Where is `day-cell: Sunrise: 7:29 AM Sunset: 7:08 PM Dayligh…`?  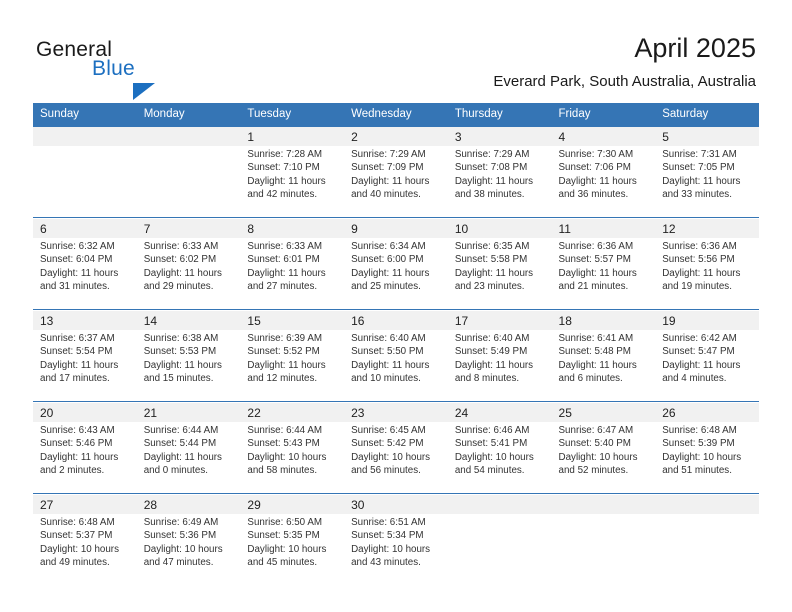 day-cell: Sunrise: 7:29 AM Sunset: 7:08 PM Dayligh… is located at coordinates (499, 182).